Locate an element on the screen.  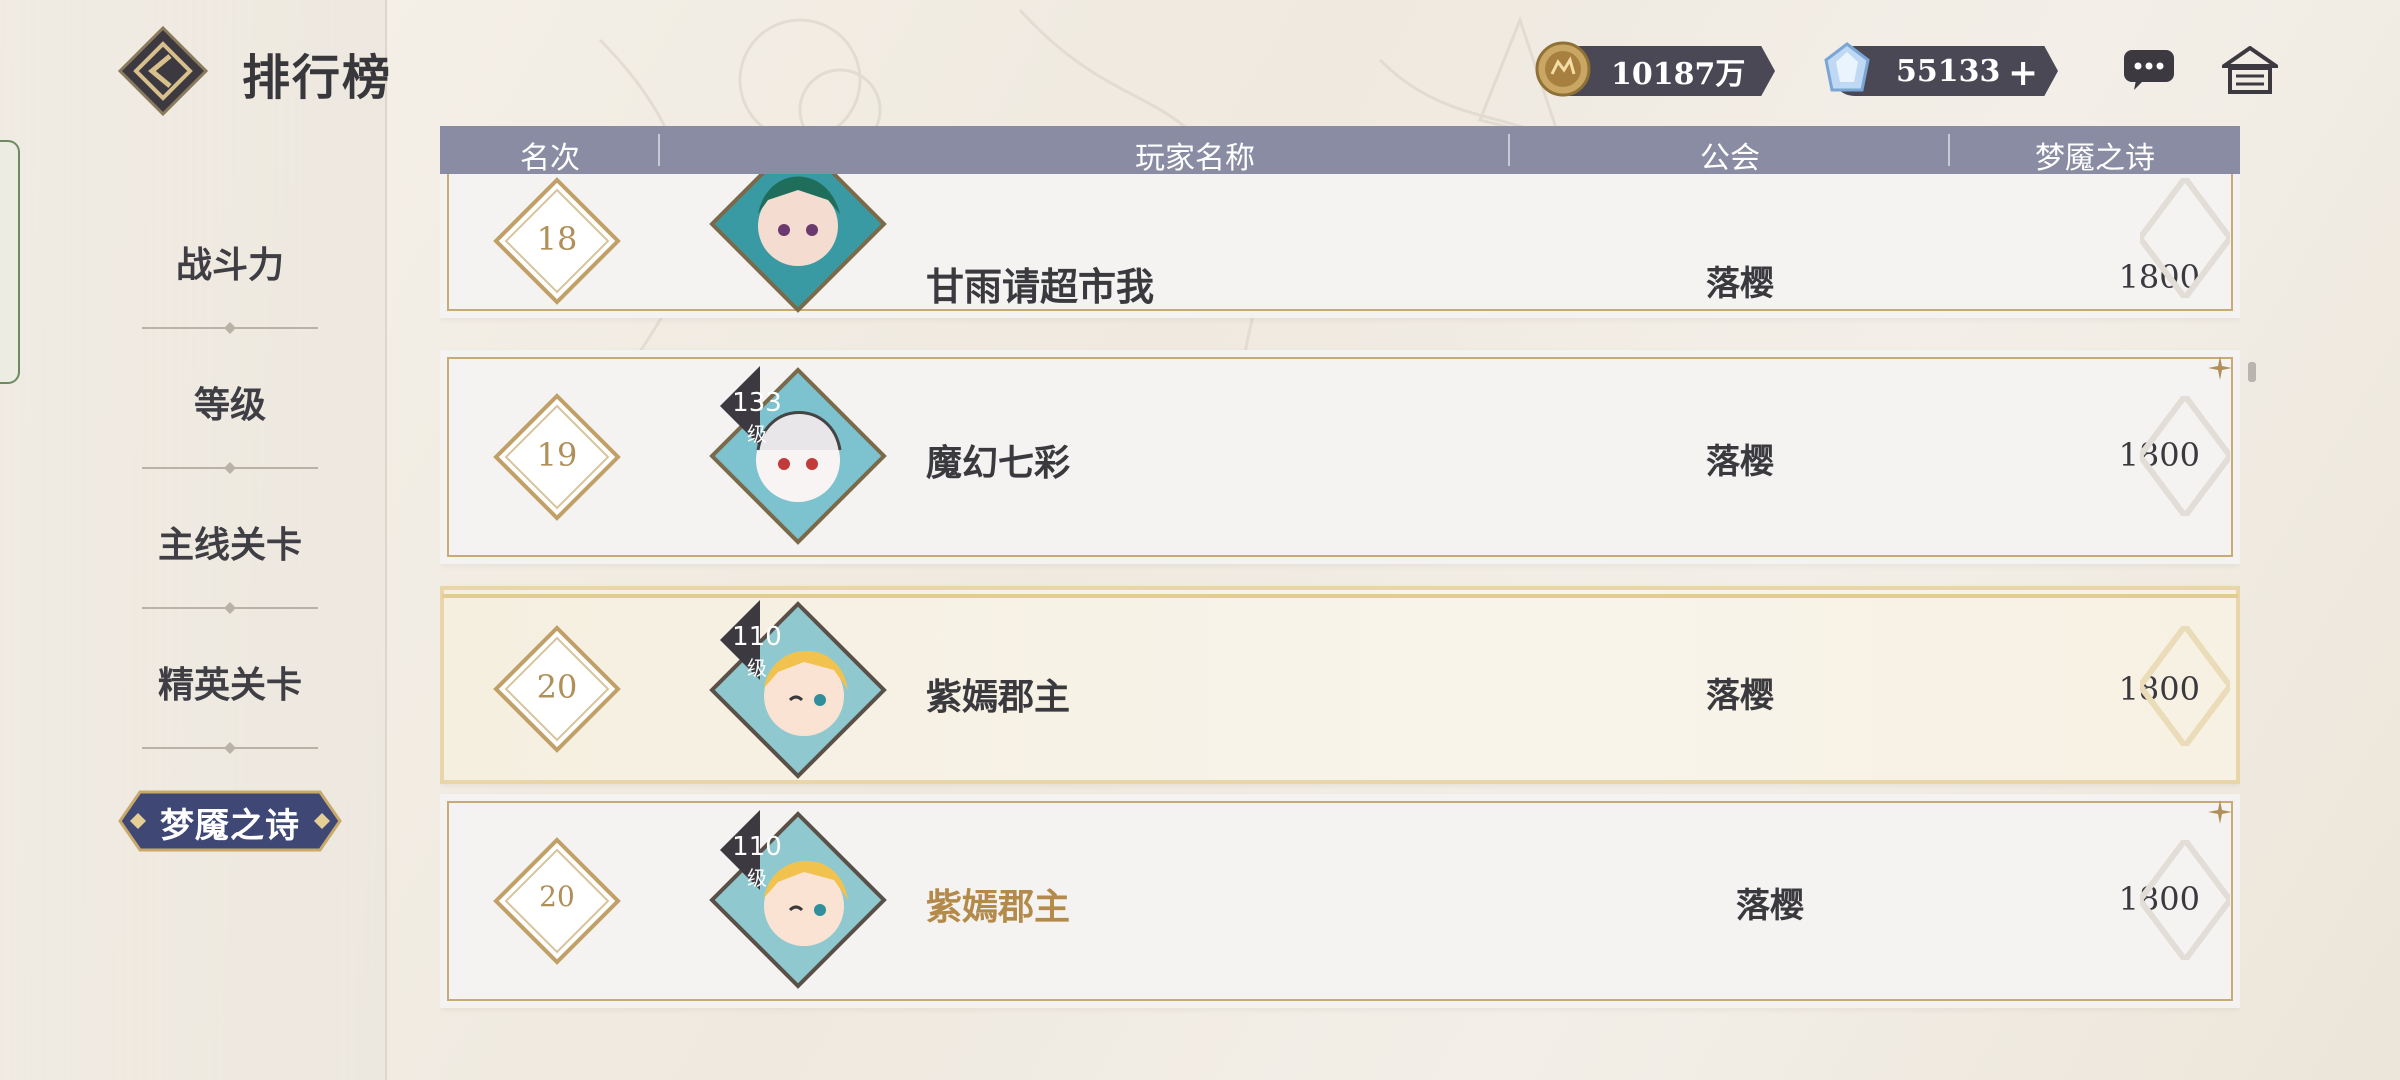
tab-level: 等级 is located at coordinates (230, 402).